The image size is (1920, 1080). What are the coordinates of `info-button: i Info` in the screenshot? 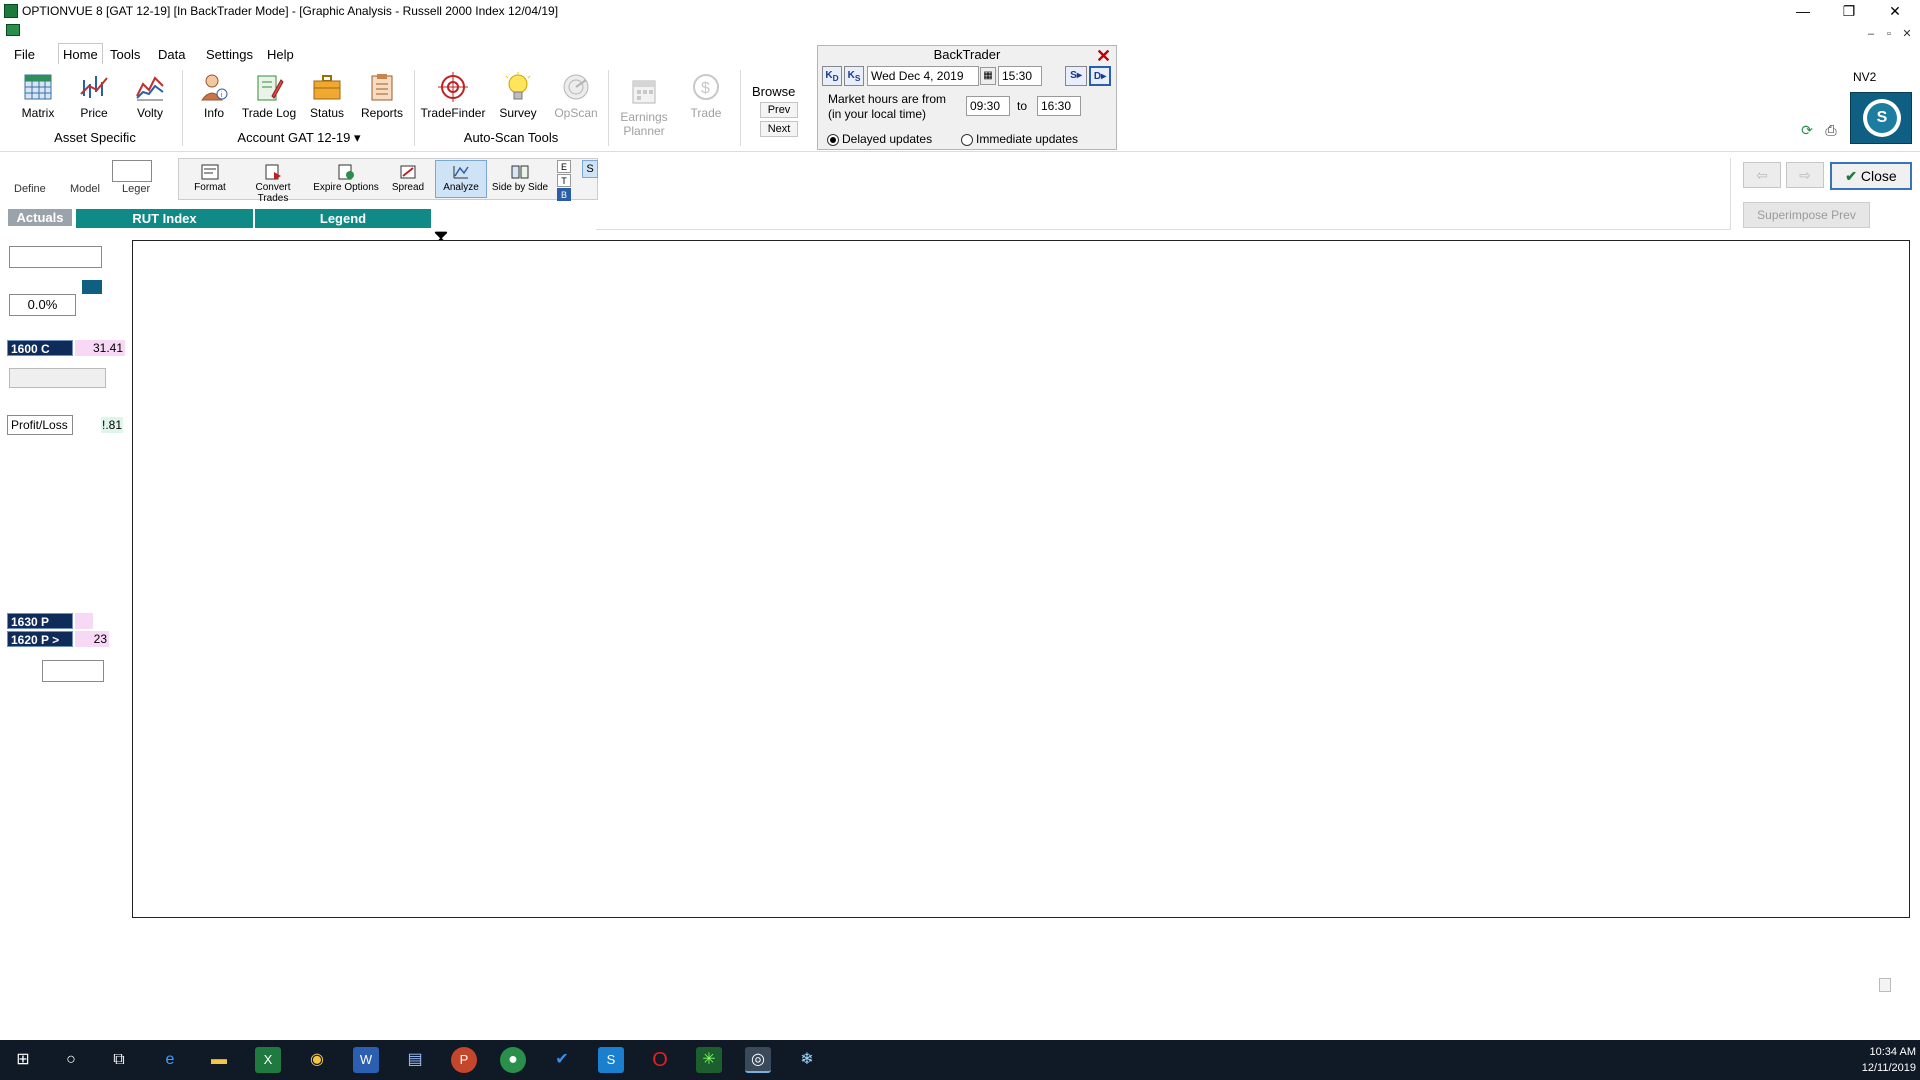 It's located at (214, 99).